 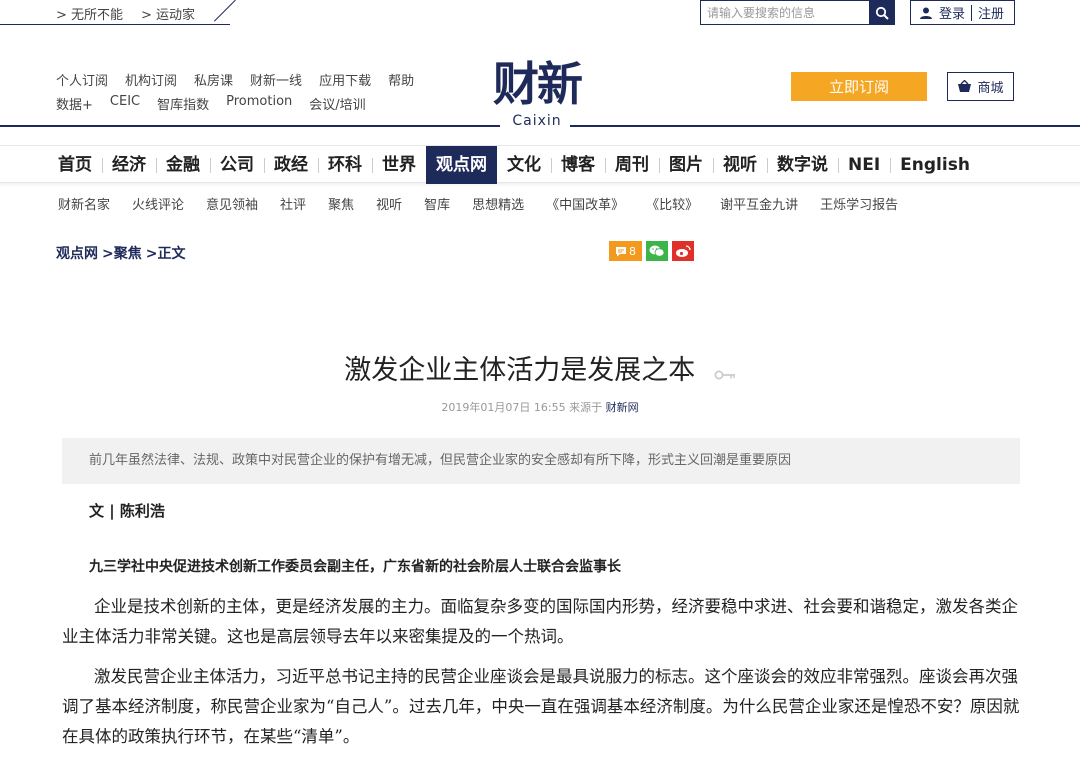 I want to click on main-nav-item: 世界, so click(x=399, y=165).